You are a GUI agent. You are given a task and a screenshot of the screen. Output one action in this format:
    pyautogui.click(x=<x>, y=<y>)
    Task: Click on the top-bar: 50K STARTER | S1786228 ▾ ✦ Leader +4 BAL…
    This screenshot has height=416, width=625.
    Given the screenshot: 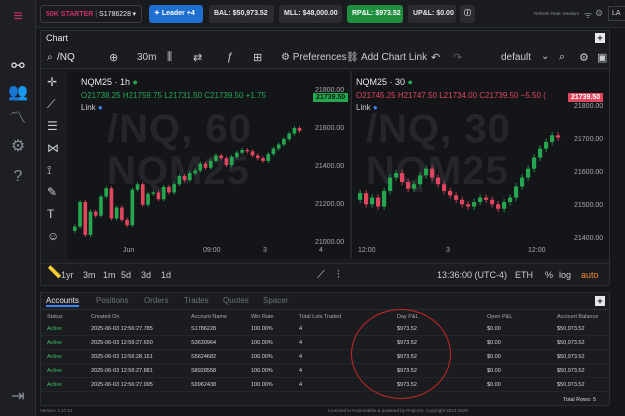 What is the action you would take?
    pyautogui.click(x=330, y=14)
    